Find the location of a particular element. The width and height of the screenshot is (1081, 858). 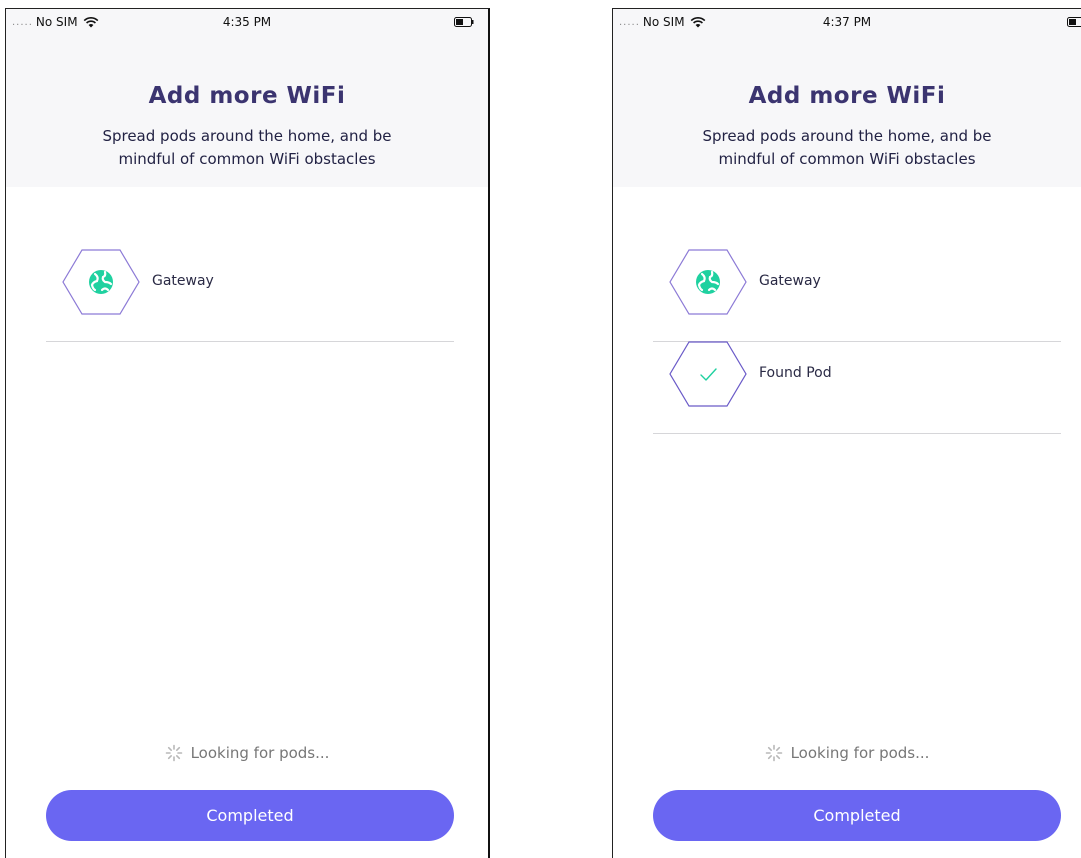

status-bar: ..... No SIM 4:35 PM is located at coordinates (247, 23).